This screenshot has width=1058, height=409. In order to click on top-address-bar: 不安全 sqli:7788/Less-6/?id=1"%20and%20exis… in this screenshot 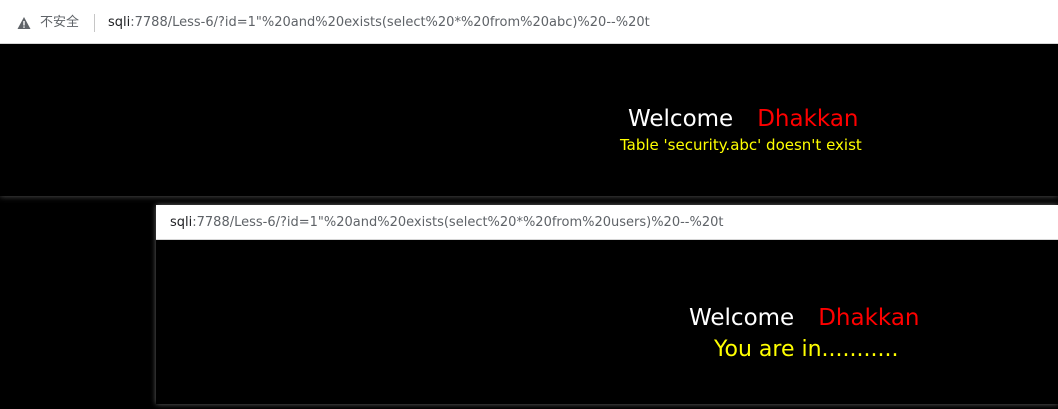, I will do `click(529, 22)`.